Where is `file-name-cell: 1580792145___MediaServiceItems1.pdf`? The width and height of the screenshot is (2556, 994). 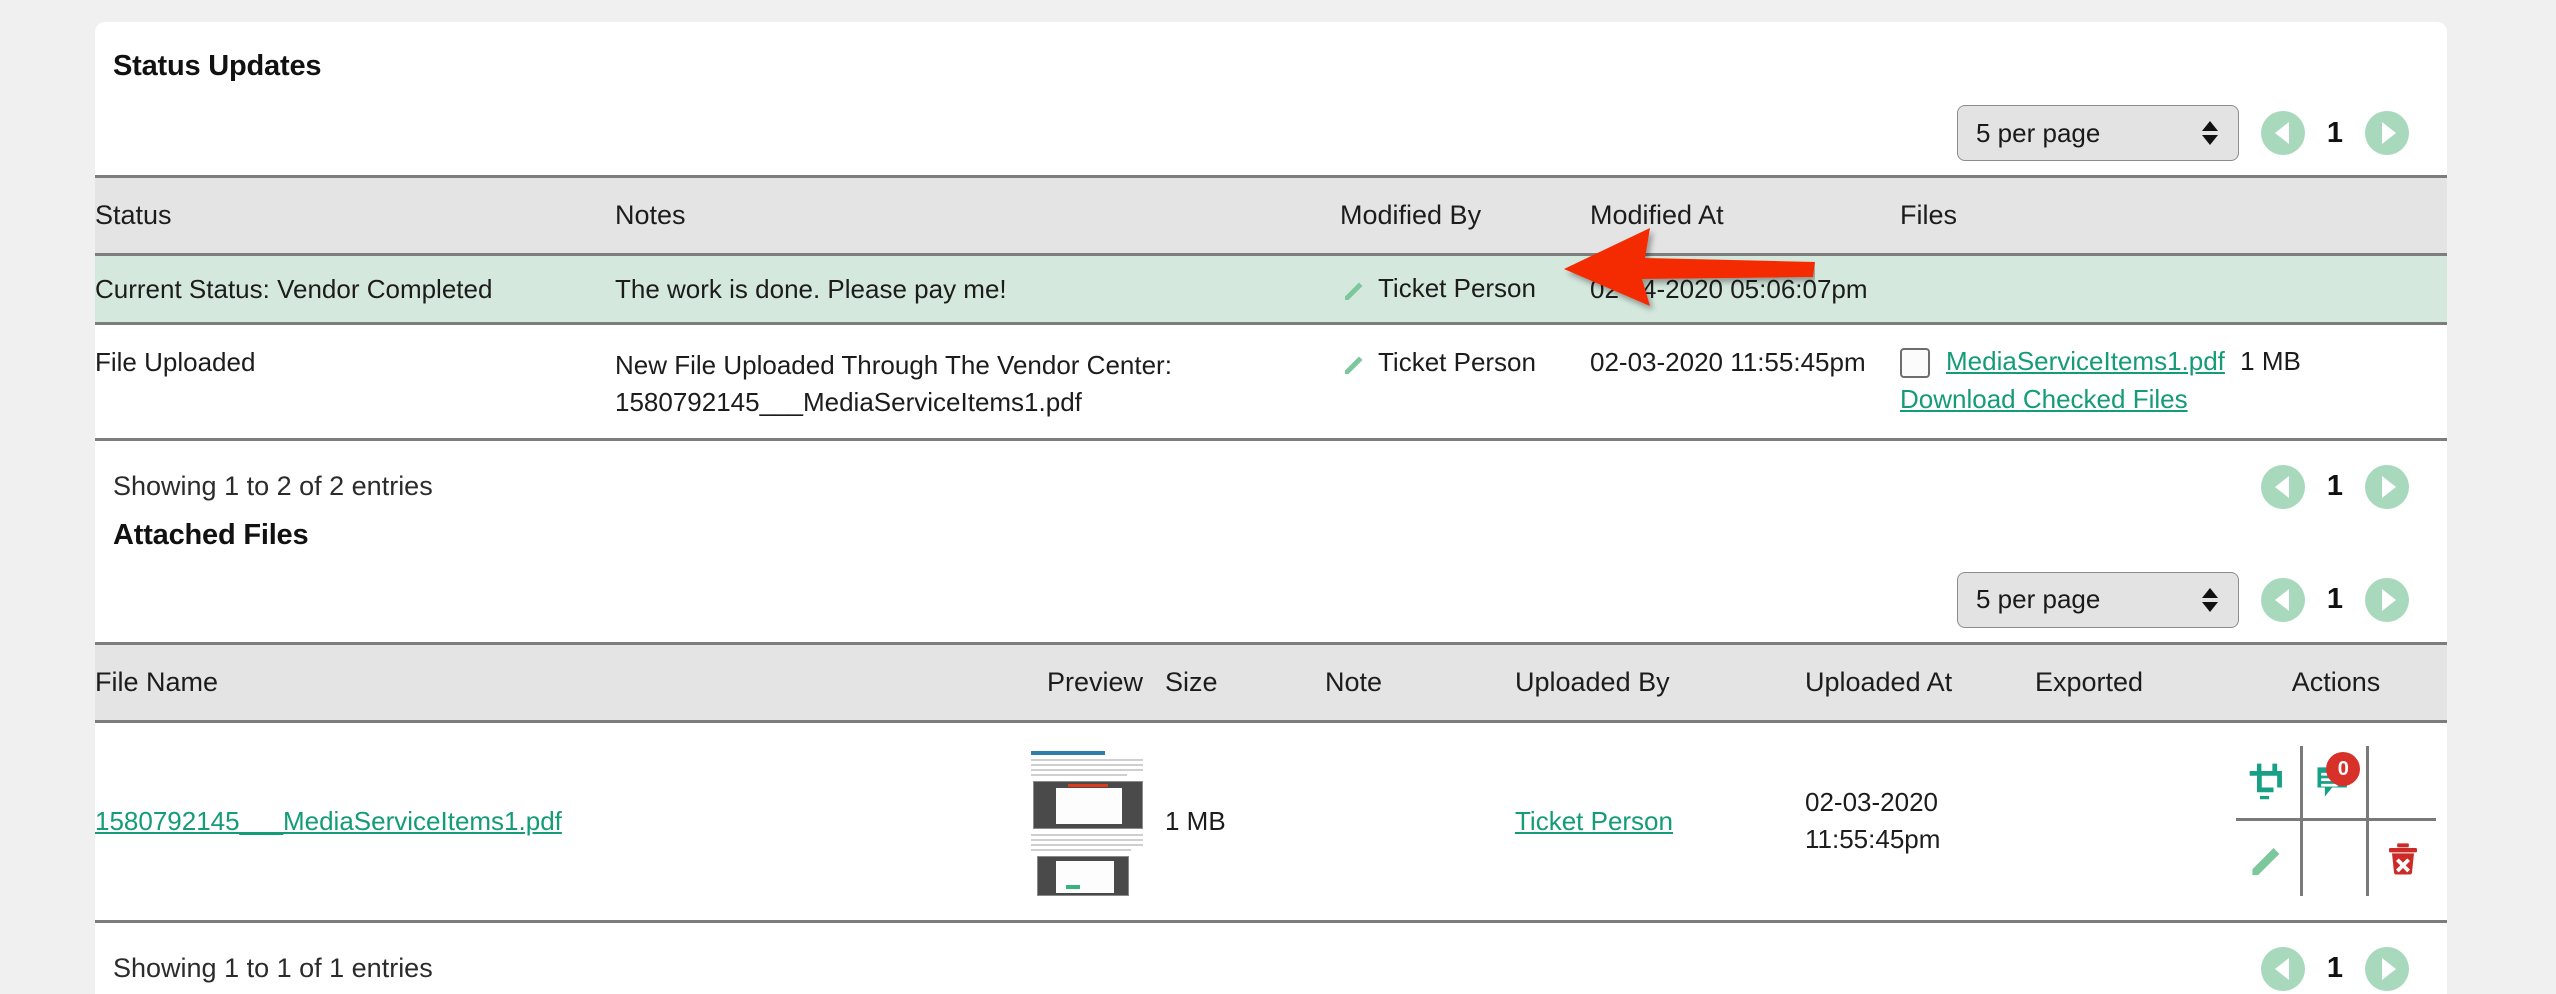 file-name-cell: 1580792145___MediaServiceItems1.pdf is located at coordinates (560, 822).